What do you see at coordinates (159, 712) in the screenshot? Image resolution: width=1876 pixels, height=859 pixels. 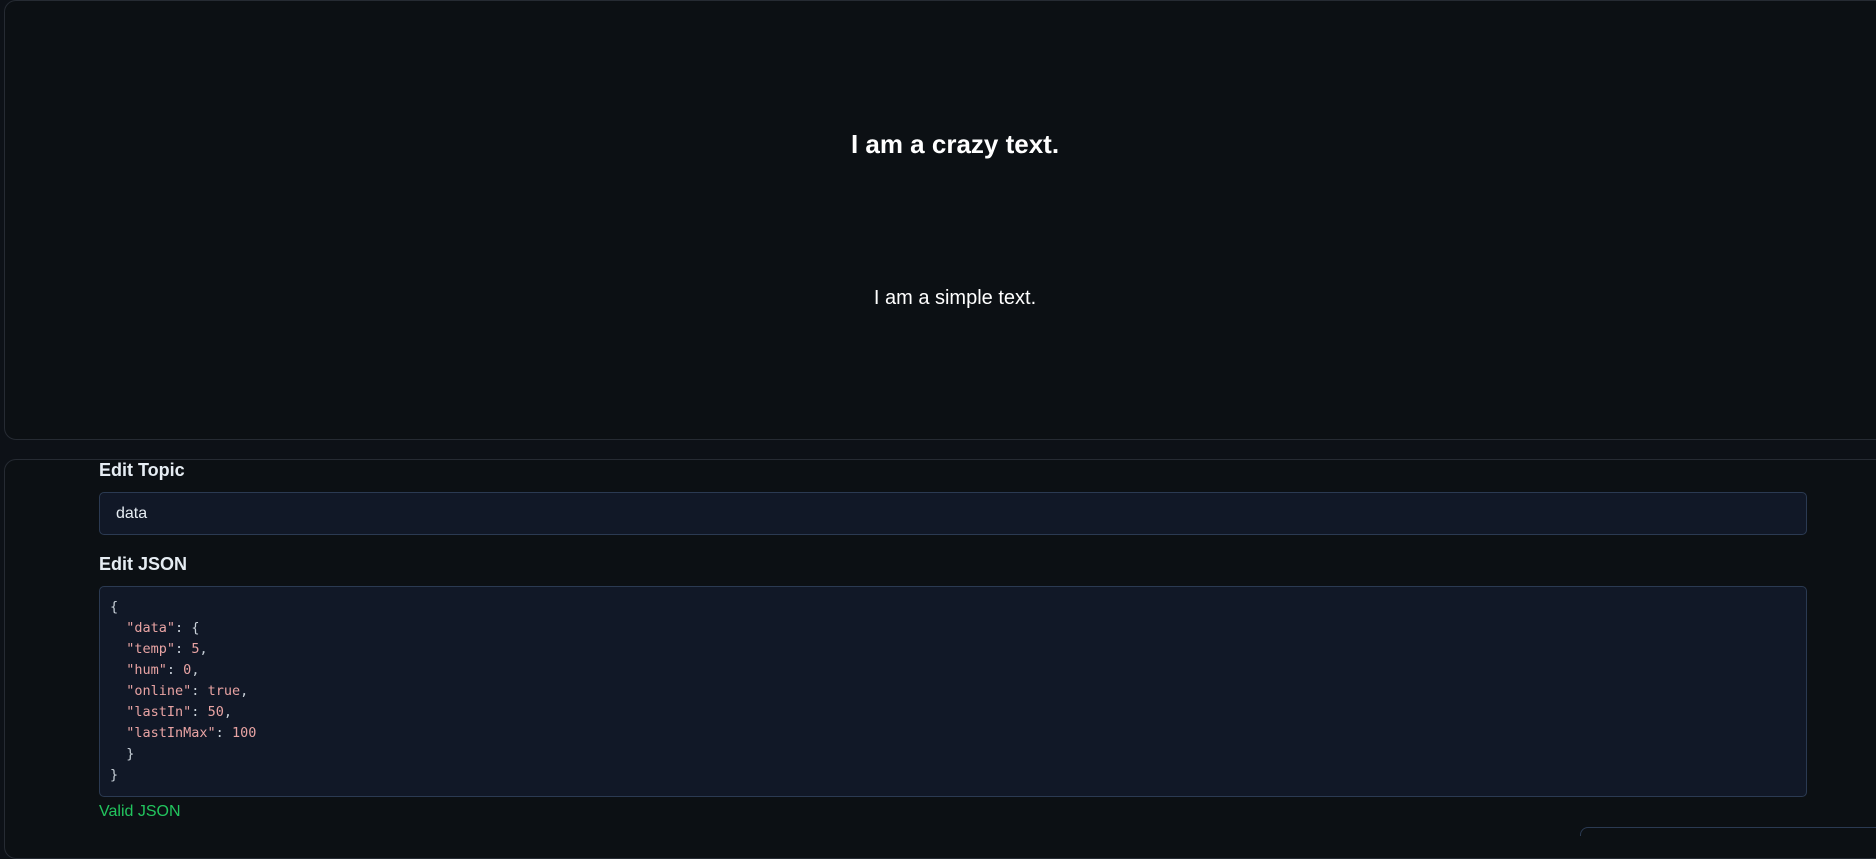 I see `json-key: "lastIn"` at bounding box center [159, 712].